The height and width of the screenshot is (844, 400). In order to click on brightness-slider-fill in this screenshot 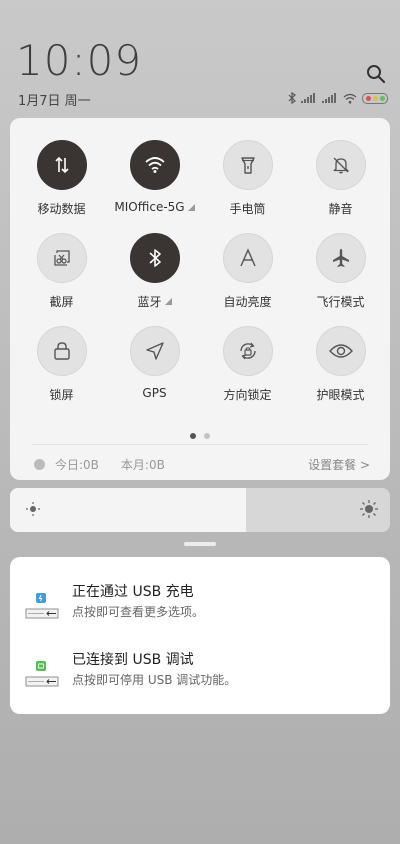, I will do `click(128, 510)`.